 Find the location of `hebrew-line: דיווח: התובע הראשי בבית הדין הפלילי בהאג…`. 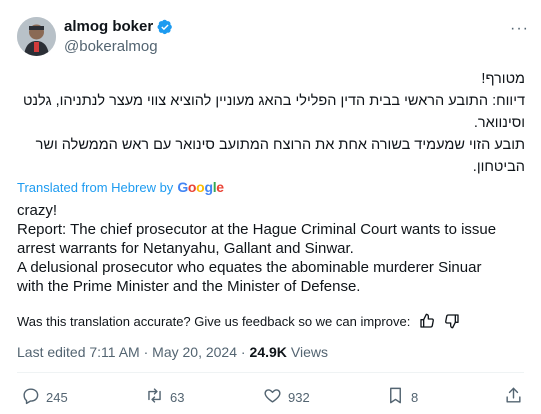

hebrew-line: דיווח: התובע הראשי בבית הדין הפלילי בהאג… is located at coordinates (273, 101).